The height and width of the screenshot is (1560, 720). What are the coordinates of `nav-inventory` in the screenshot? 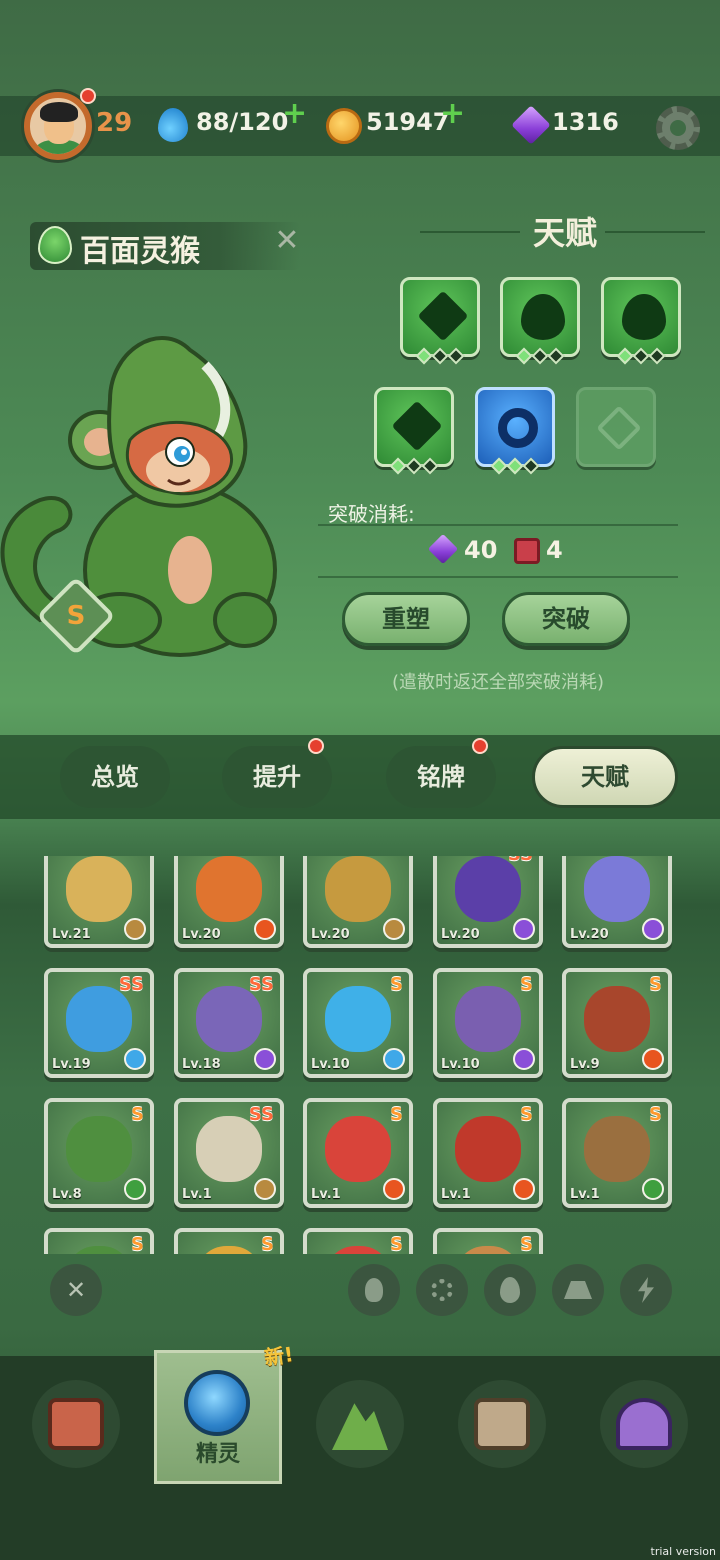 It's located at (502, 1424).